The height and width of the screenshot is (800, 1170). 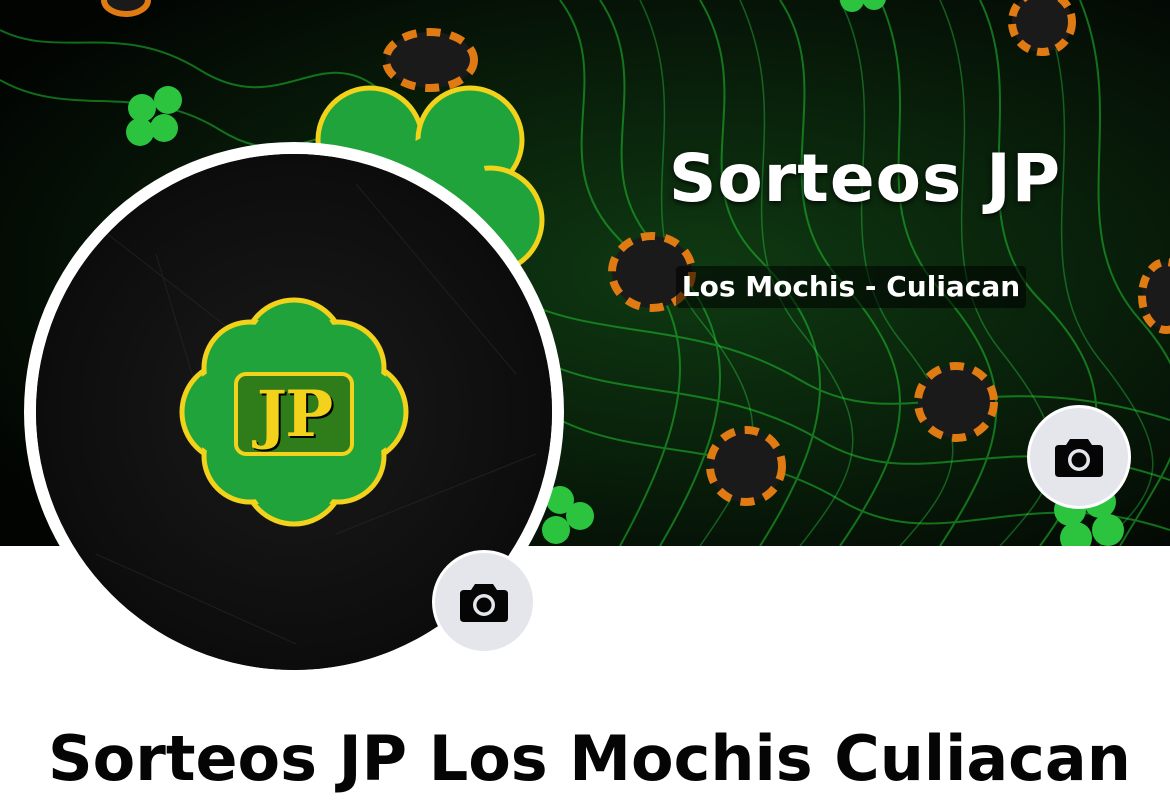 What do you see at coordinates (865, 178) in the screenshot?
I see `cover-title: Sorteos JP` at bounding box center [865, 178].